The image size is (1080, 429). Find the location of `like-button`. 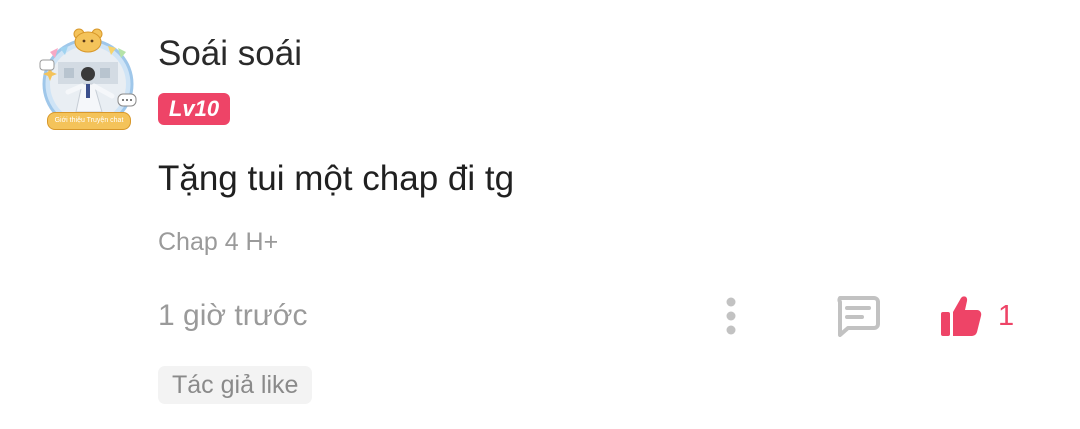

like-button is located at coordinates (961, 316).